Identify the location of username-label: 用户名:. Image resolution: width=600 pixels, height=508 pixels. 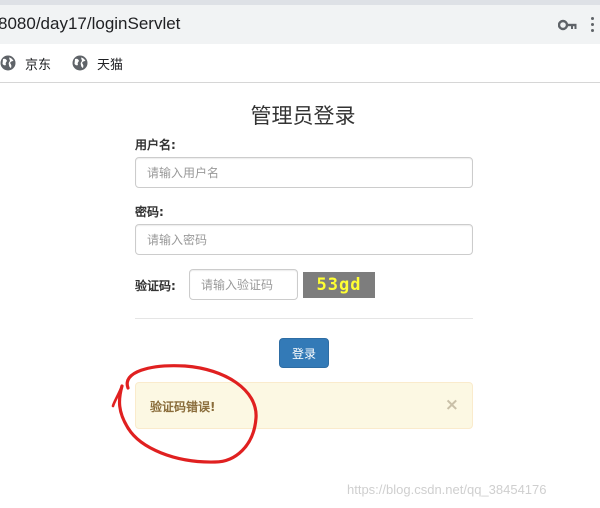
(155, 145).